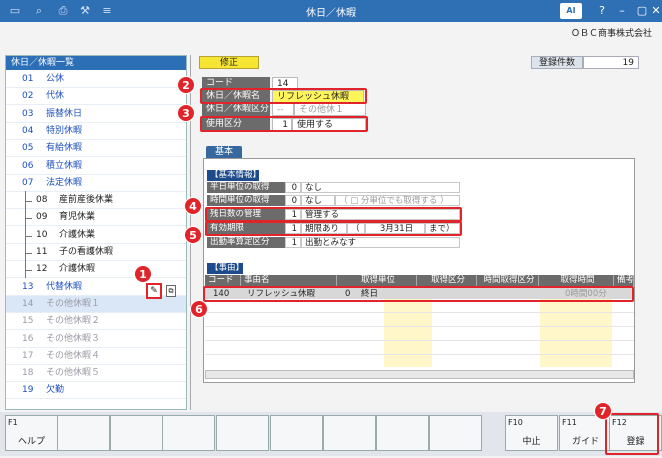 This screenshot has height=458, width=662. I want to click on list-item: 11 子の看護休暇, so click(96, 252).